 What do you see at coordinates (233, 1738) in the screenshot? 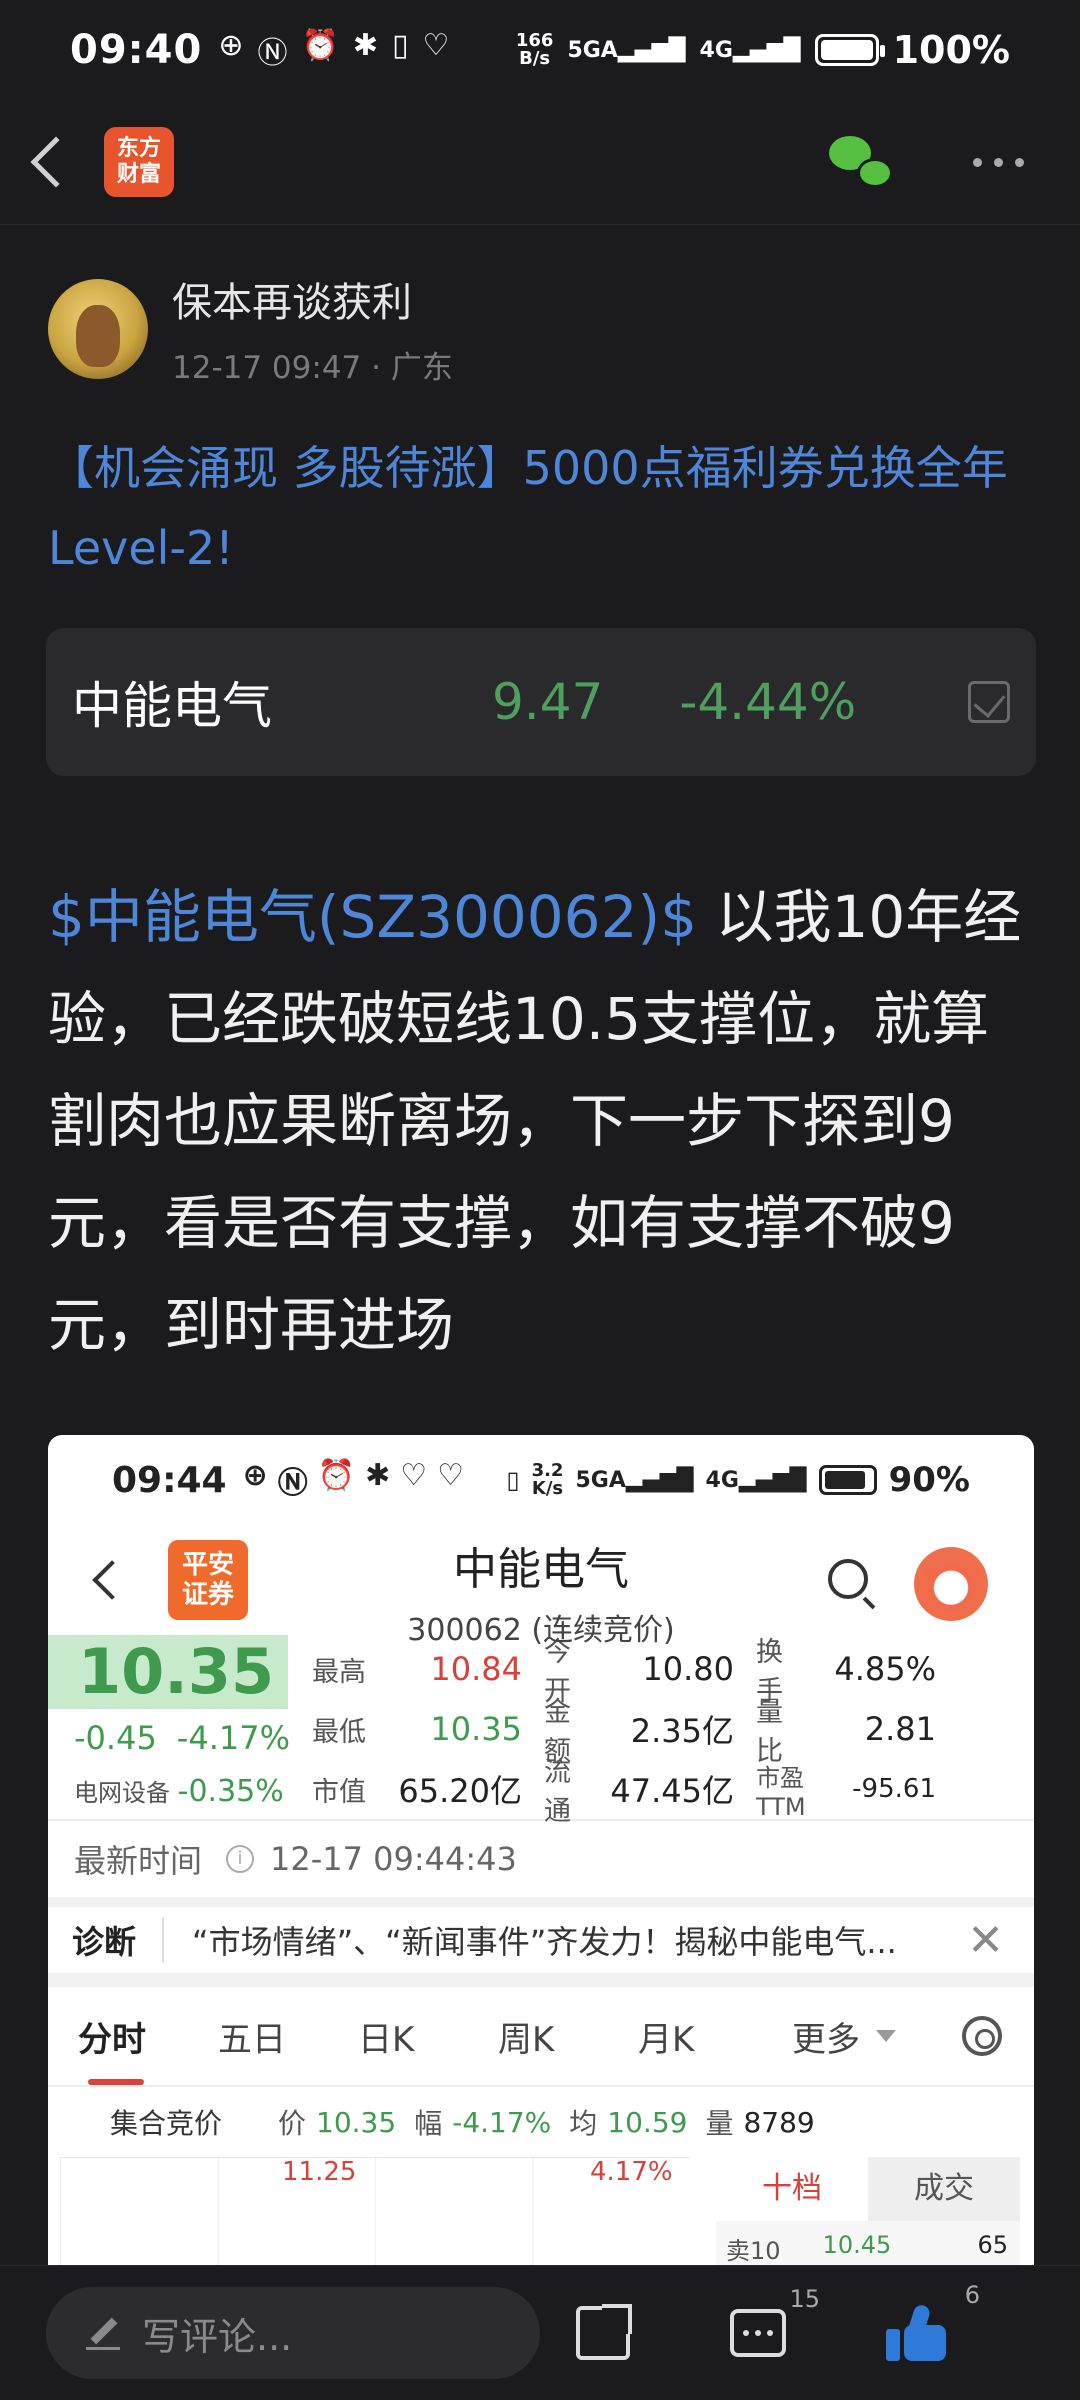
I see `quote-change-pct: -4.17%` at bounding box center [233, 1738].